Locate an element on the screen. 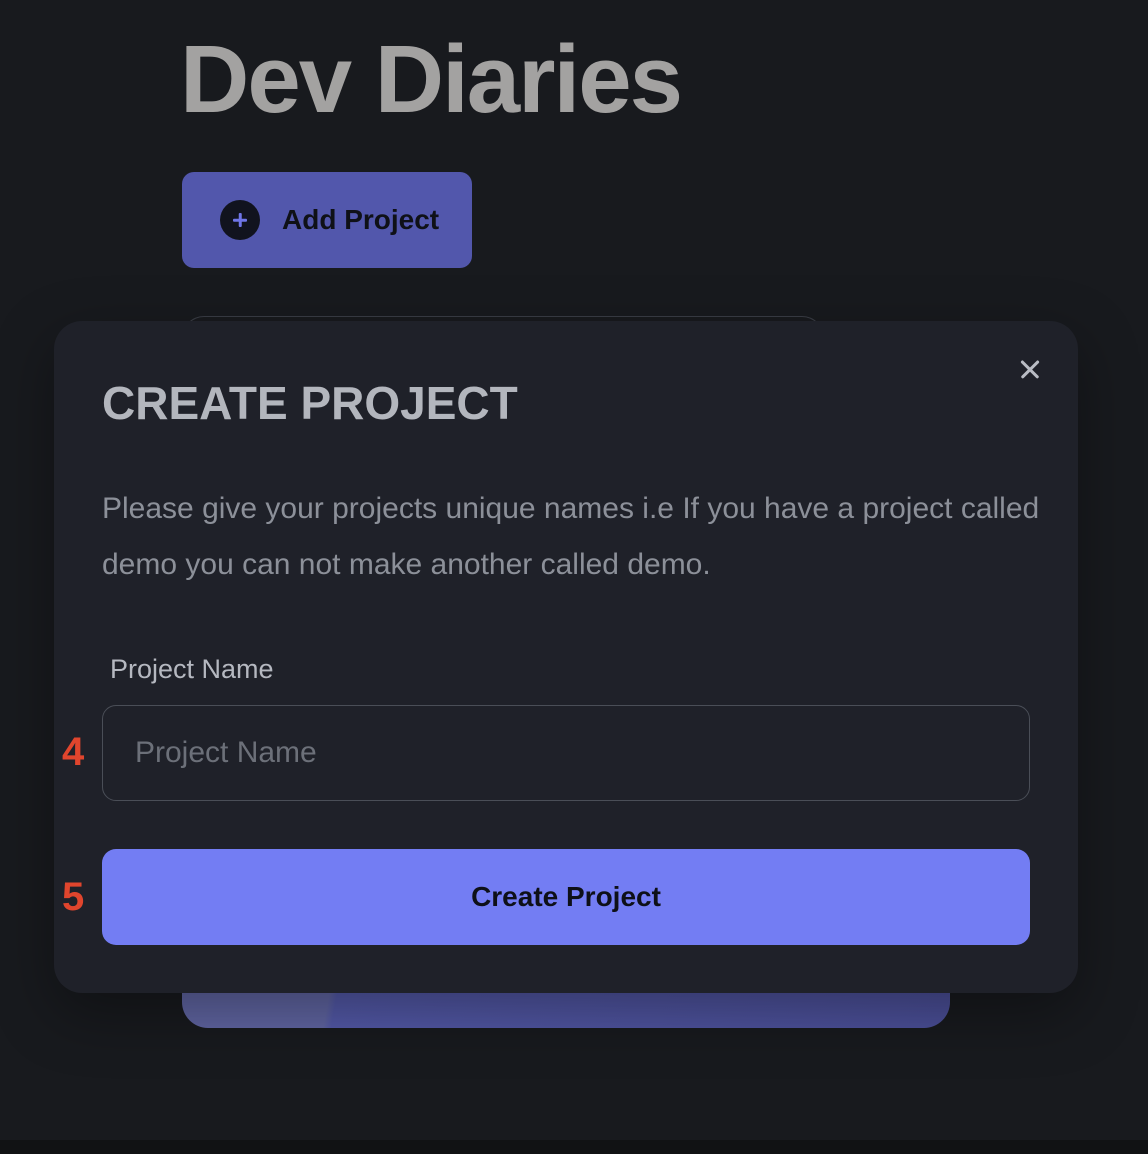 This screenshot has width=1148, height=1154. modal-title: CREATE PROJECT is located at coordinates (310, 403).